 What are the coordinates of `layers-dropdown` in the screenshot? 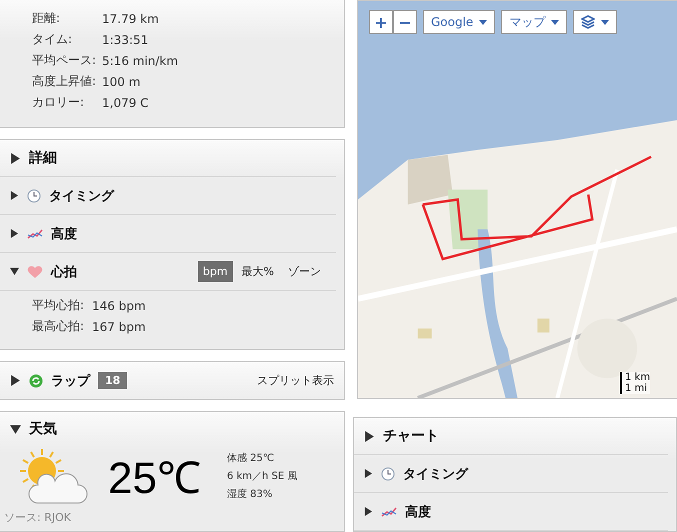 It's located at (595, 22).